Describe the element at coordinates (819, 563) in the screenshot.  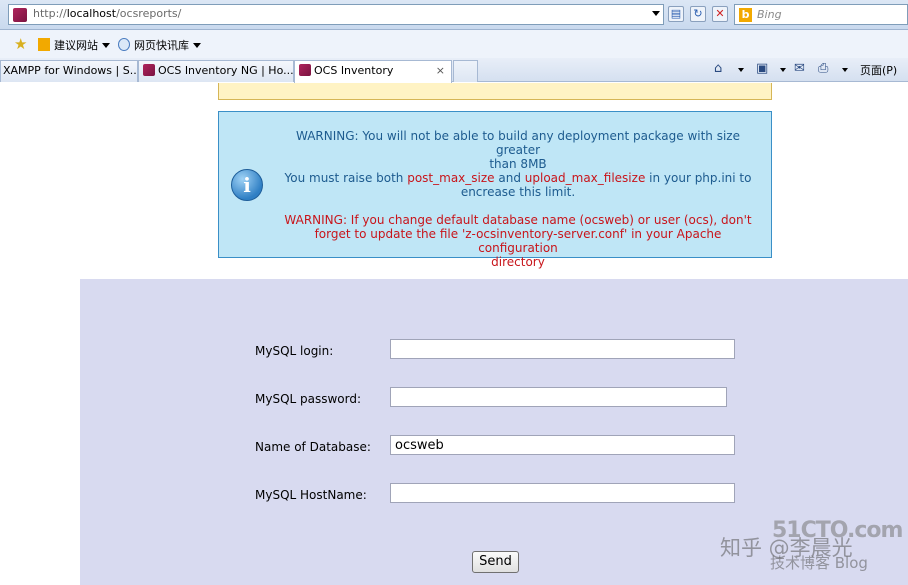
I see `watermark-subtitle: 技术博客 Blog` at that location.